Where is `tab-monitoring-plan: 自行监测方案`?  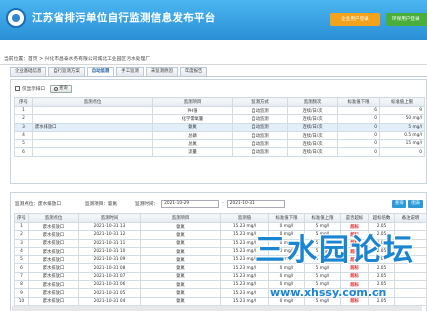 tab-monitoring-plan: 自行监测方案 is located at coordinates (66, 71).